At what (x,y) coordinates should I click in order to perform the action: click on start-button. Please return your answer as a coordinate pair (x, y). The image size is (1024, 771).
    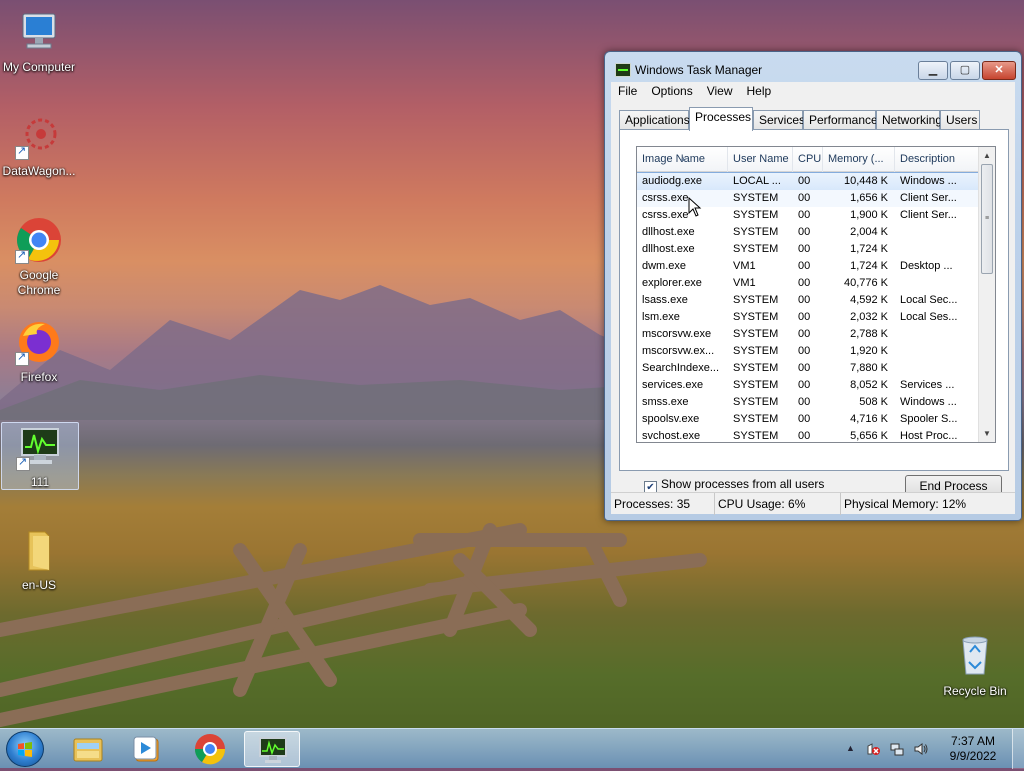
    Looking at the image, I should click on (25, 749).